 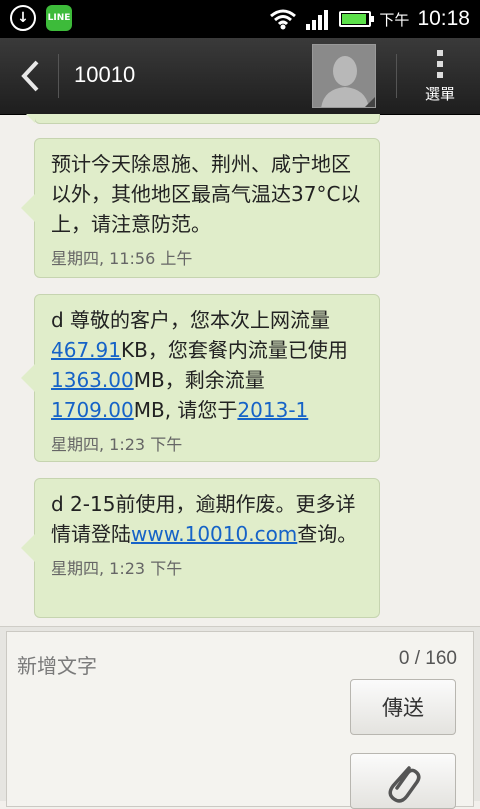 I want to click on message-bubble-partial, so click(x=200, y=119).